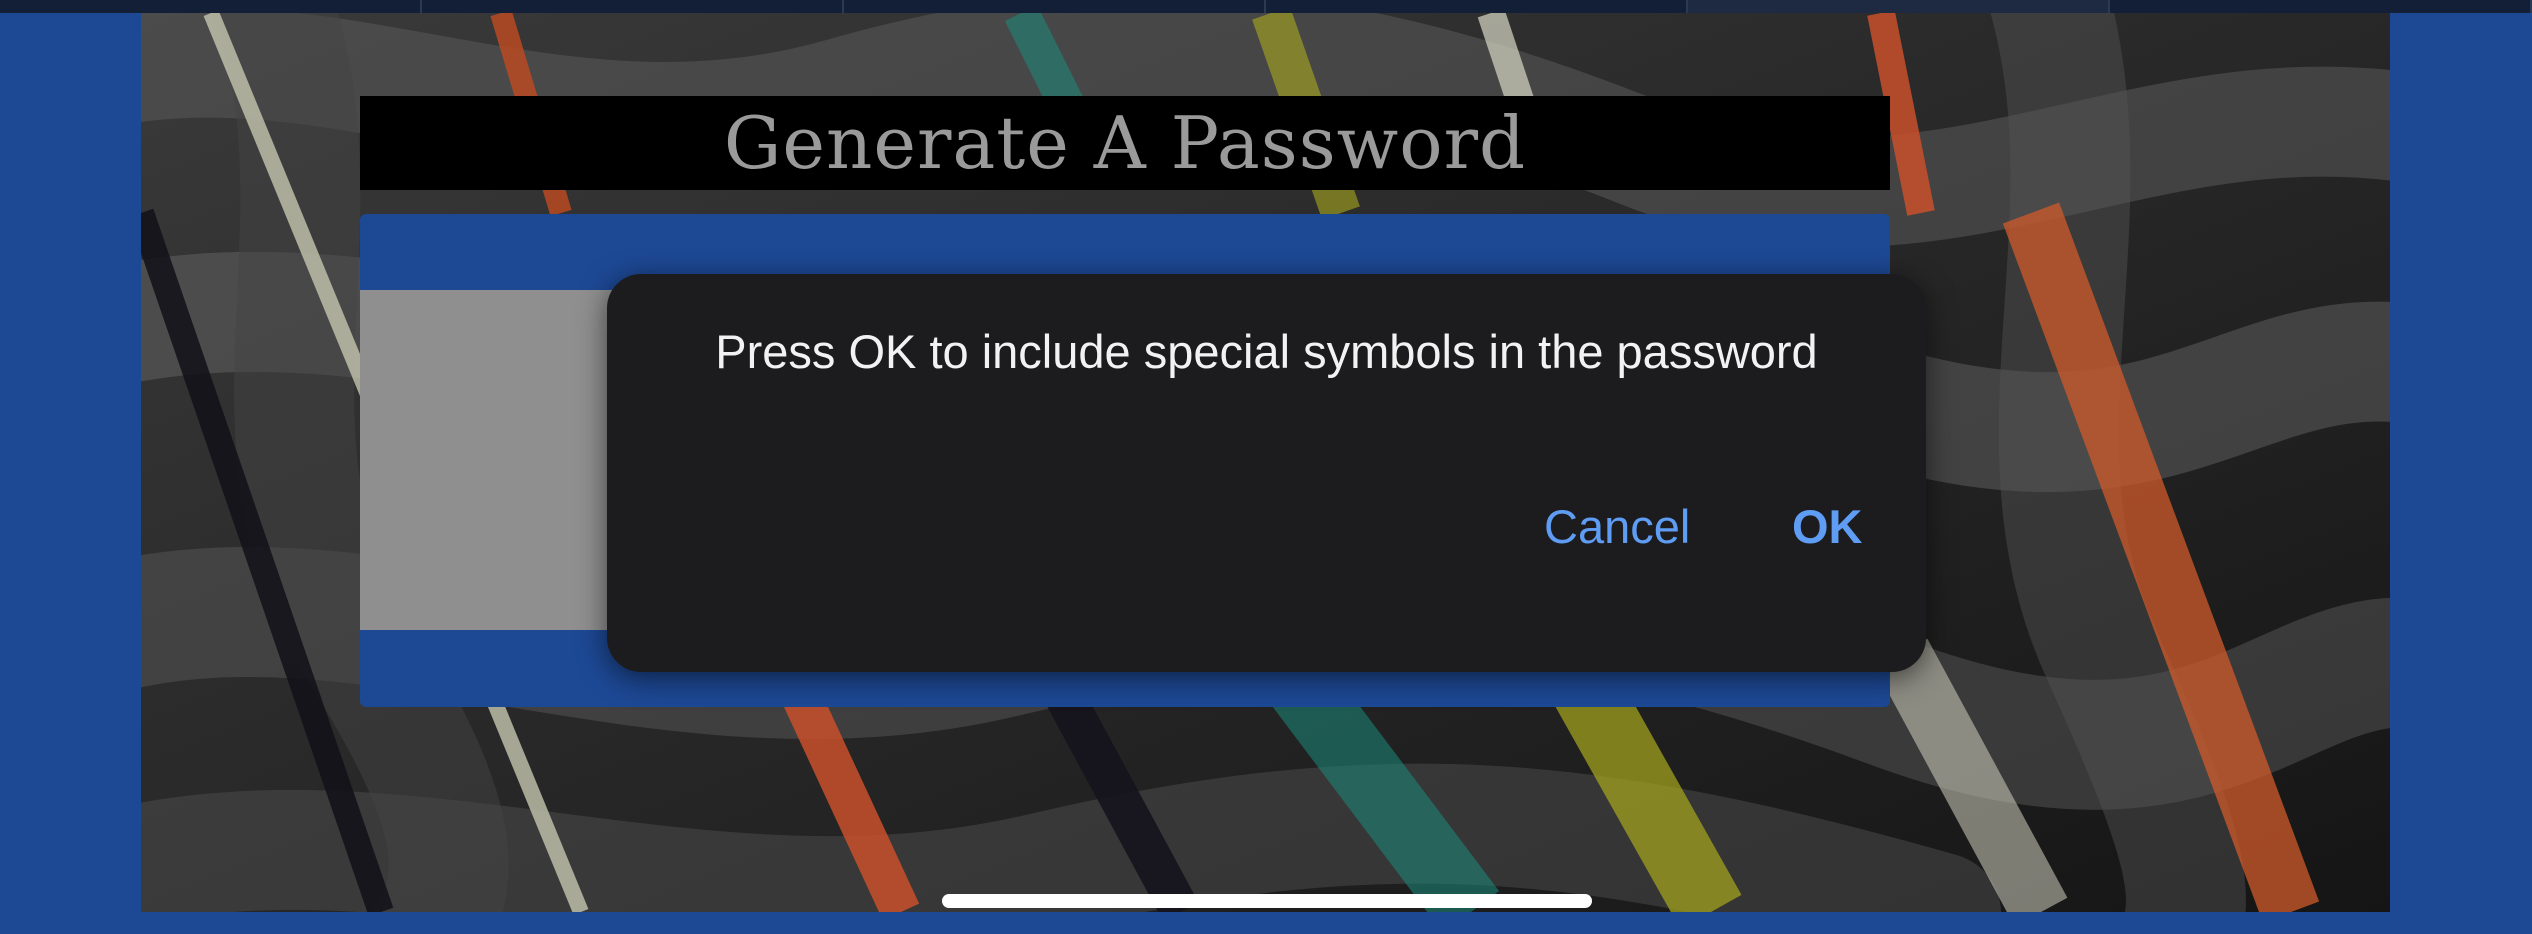 This screenshot has height=934, width=2532. I want to click on browser-tab-active, so click(1899, 6).